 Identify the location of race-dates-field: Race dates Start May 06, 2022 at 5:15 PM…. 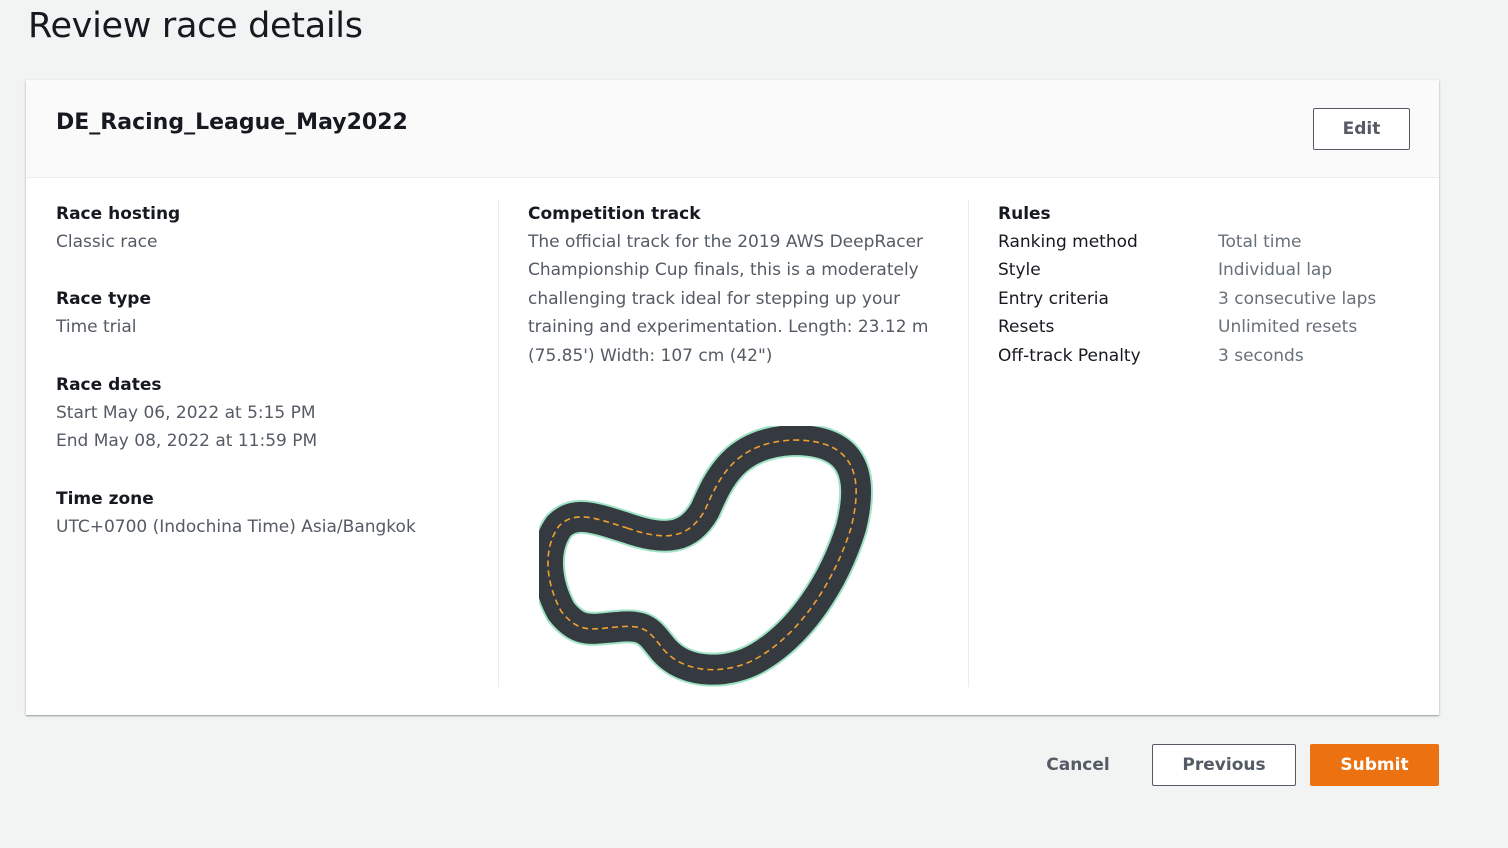
(277, 413).